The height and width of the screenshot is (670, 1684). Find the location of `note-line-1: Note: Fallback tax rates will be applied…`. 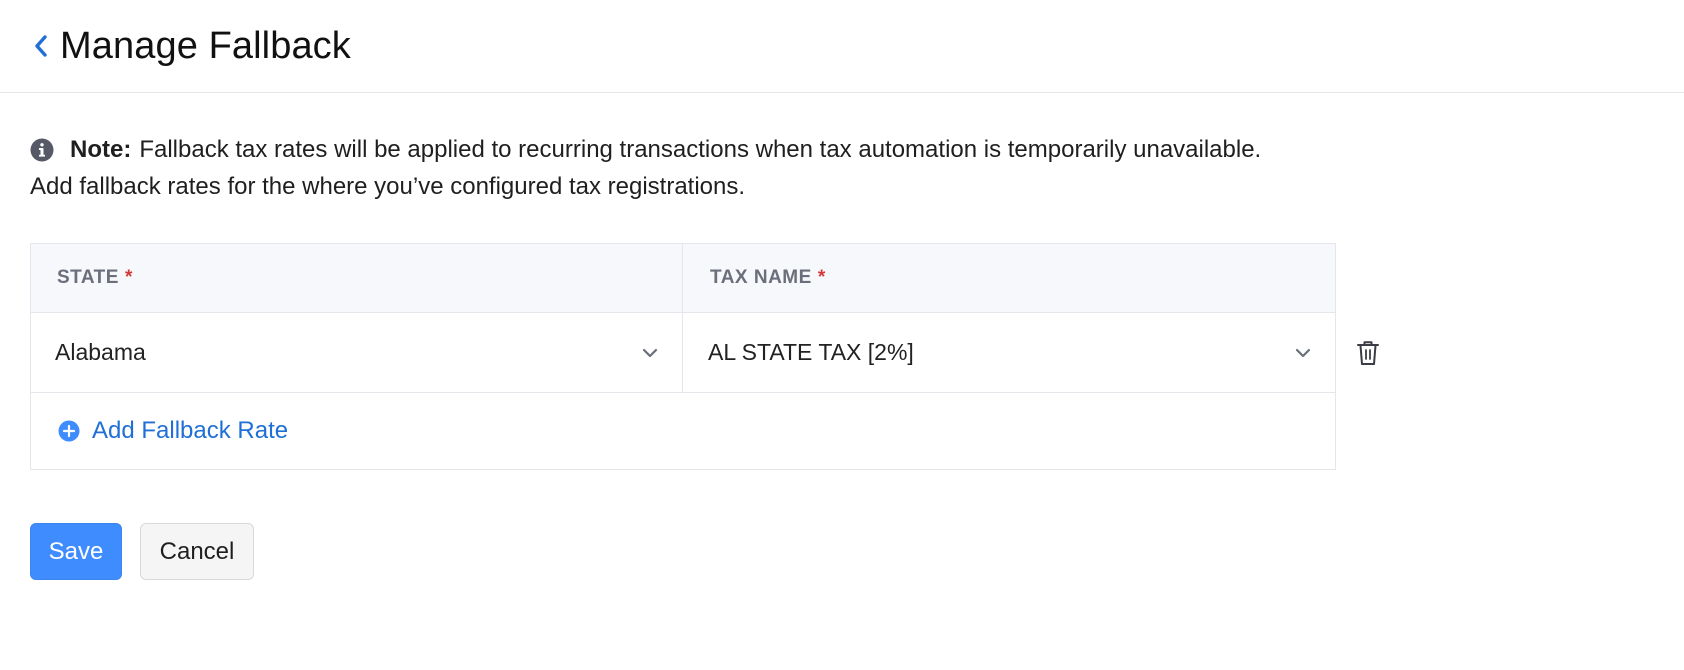

note-line-1: Note: Fallback tax rates will be applied… is located at coordinates (720, 149).